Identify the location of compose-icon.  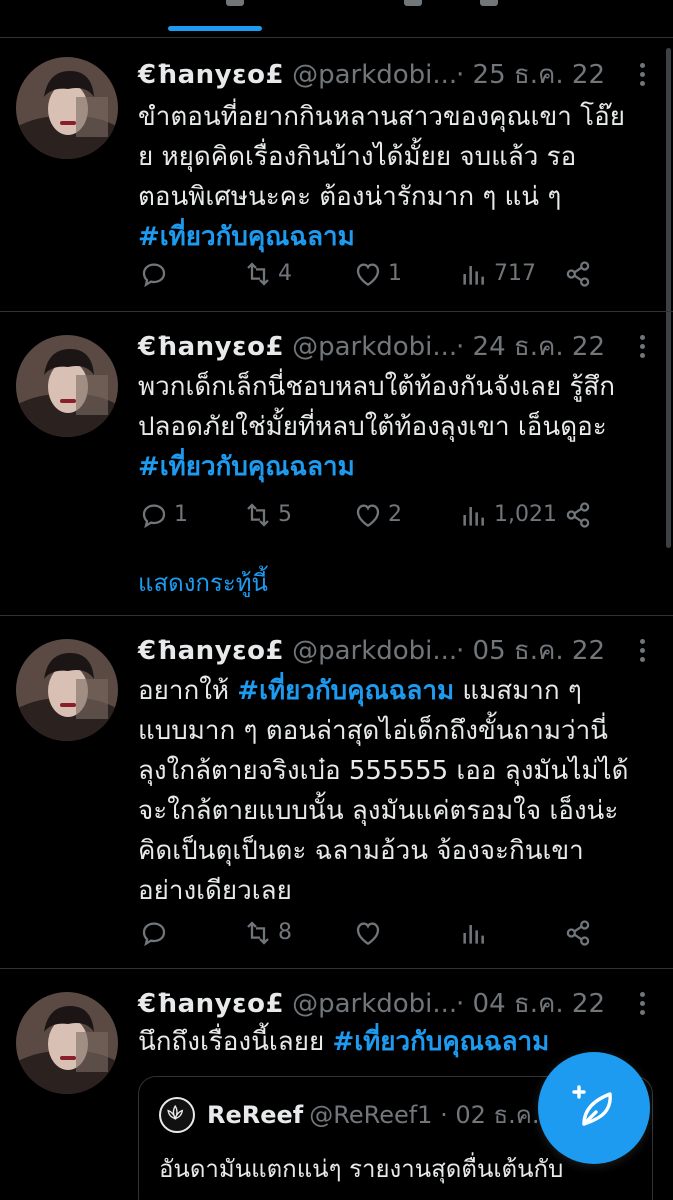
(592, 1105).